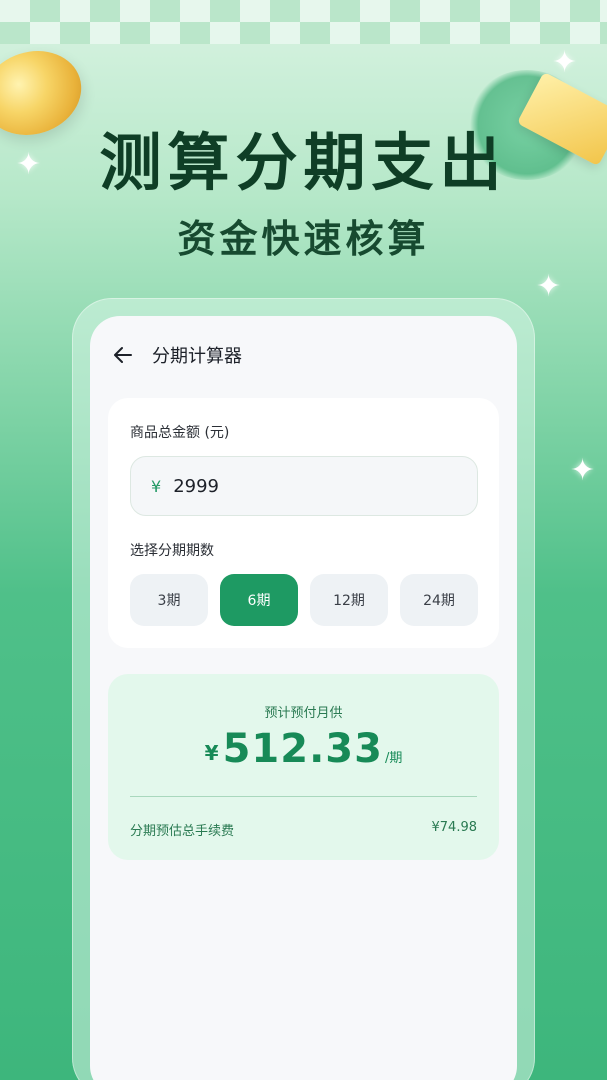  Describe the element at coordinates (304, 600) in the screenshot. I see `period-selector: 3期 6期 12期 24期` at that location.